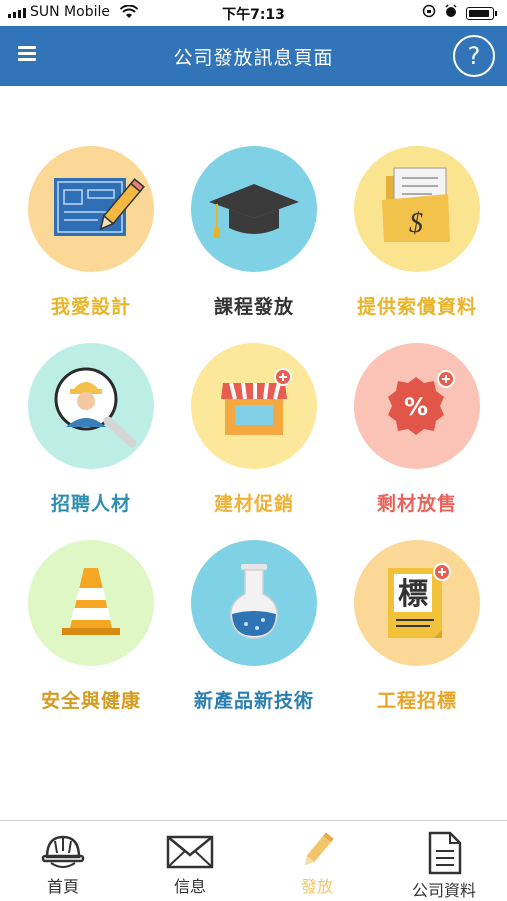  What do you see at coordinates (416, 307) in the screenshot?
I see `tile-label: 提供索償資料` at bounding box center [416, 307].